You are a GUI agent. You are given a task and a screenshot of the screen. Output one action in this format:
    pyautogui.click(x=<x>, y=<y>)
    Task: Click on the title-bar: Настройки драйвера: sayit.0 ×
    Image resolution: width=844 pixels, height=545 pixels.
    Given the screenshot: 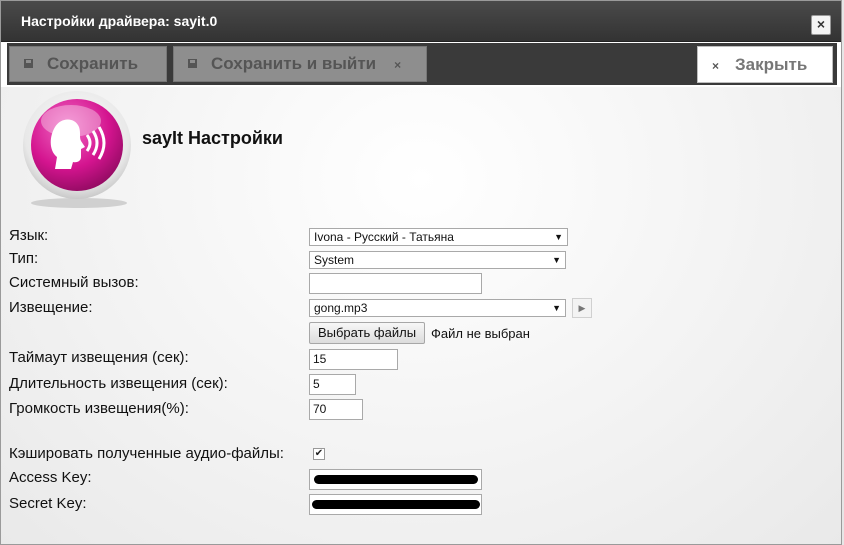 What is the action you would take?
    pyautogui.click(x=421, y=21)
    